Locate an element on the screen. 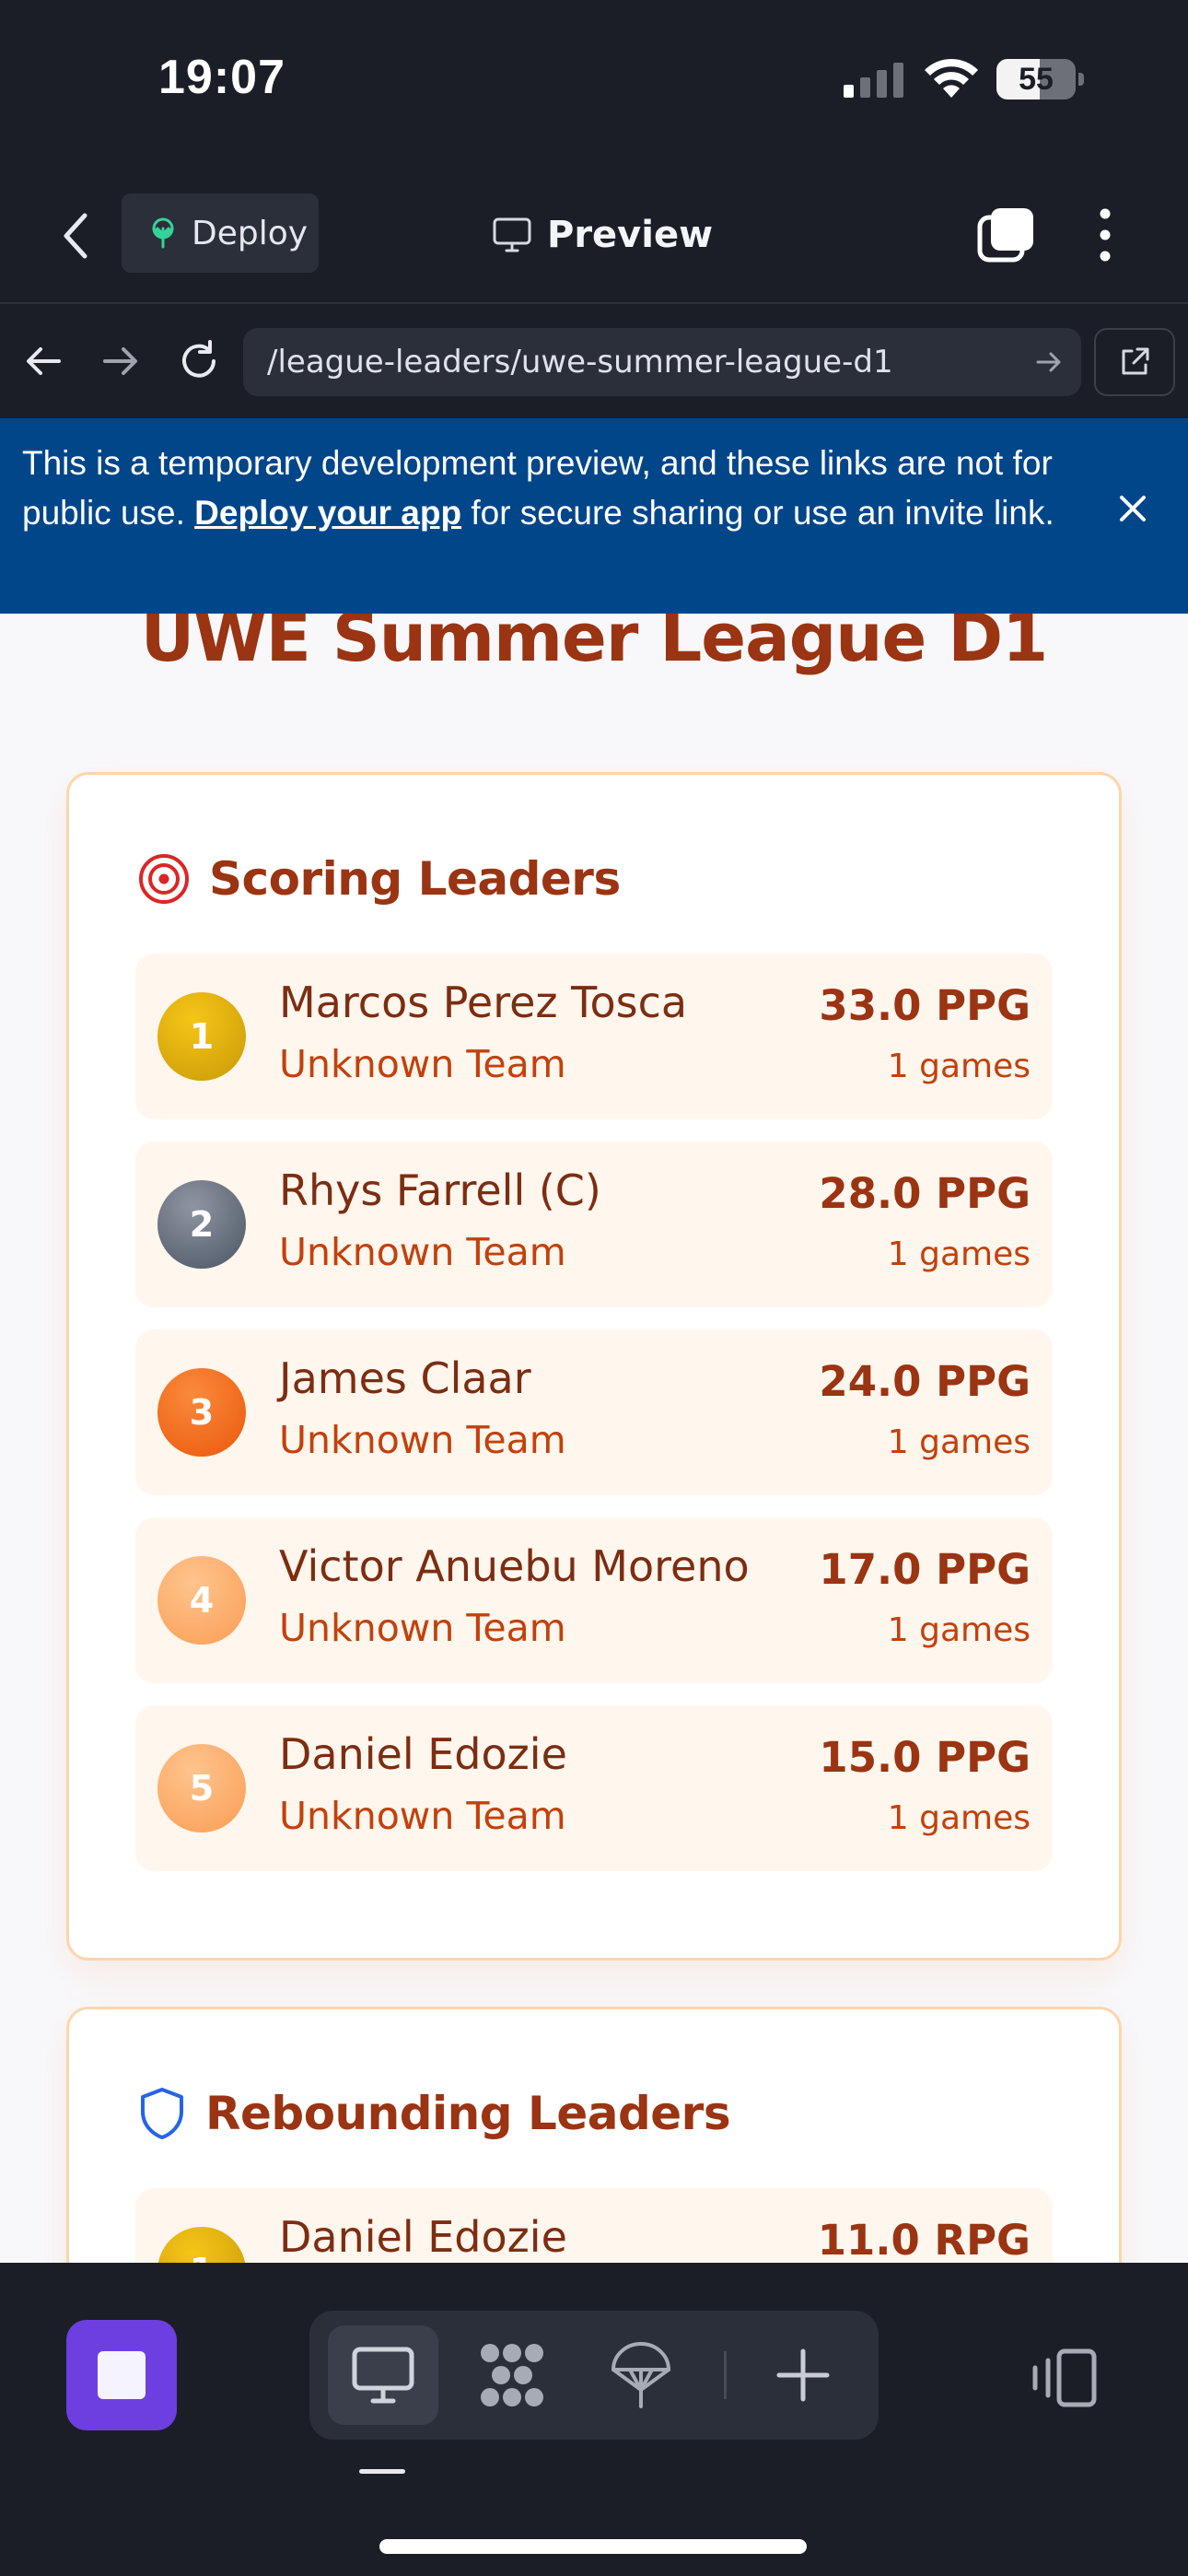 The height and width of the screenshot is (2576, 1188). home-indicator is located at coordinates (593, 2546).